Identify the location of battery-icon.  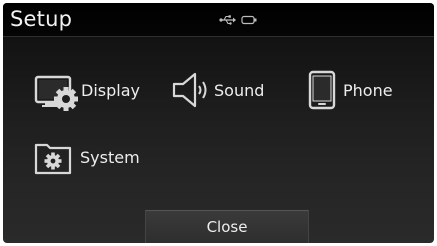
(249, 20).